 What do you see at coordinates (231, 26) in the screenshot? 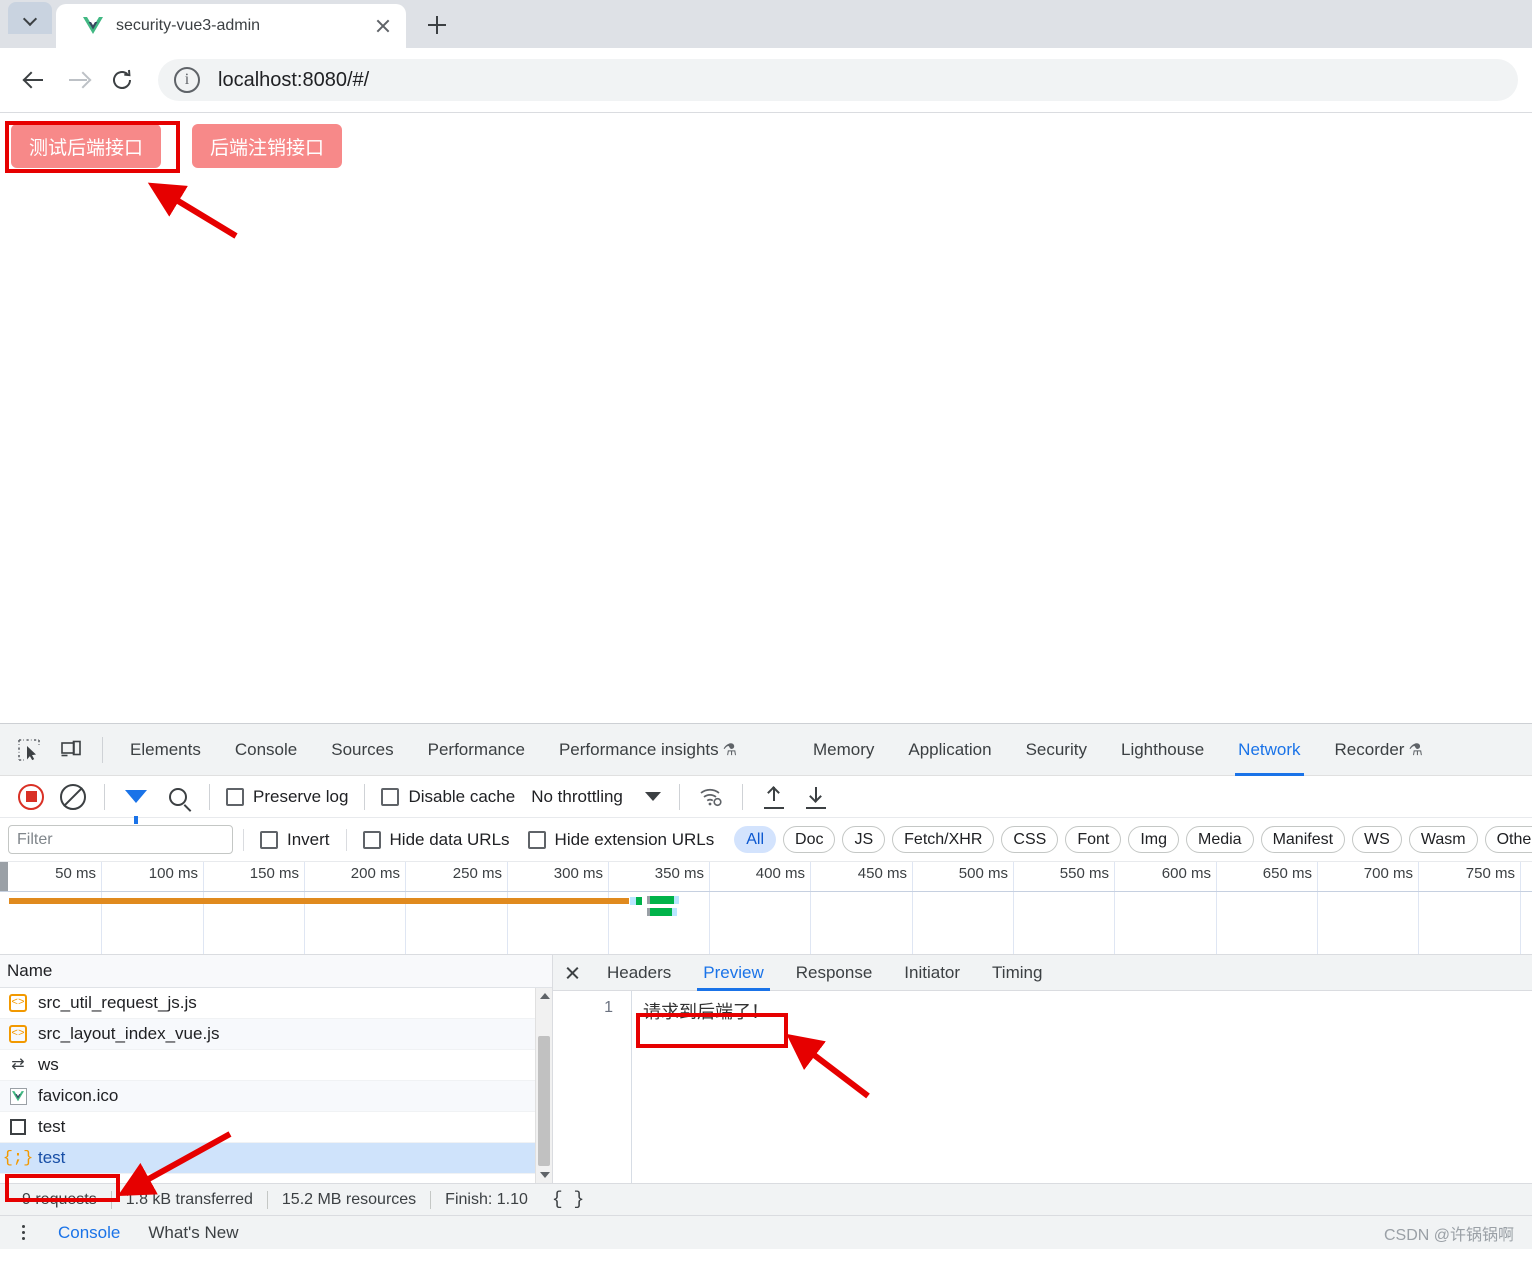
I see `browser-tab: security-vue3-admin` at bounding box center [231, 26].